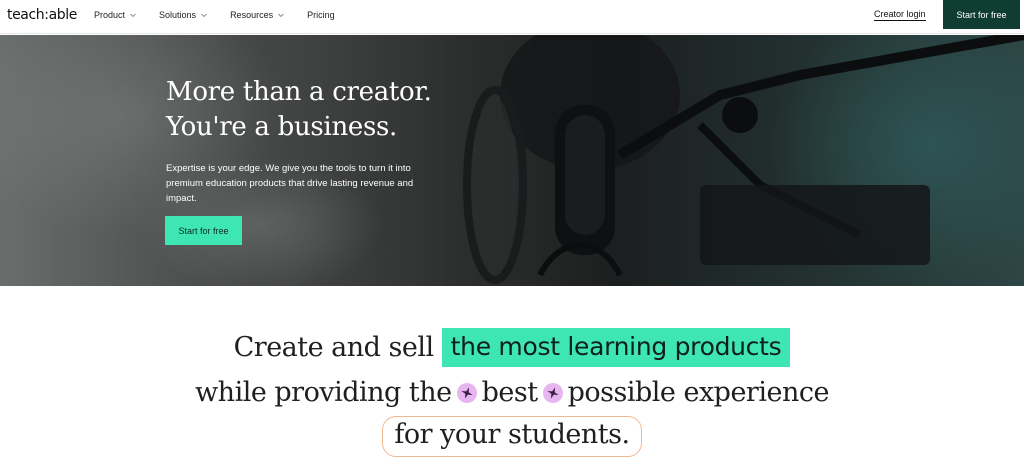 Image resolution: width=1024 pixels, height=470 pixels. Describe the element at coordinates (110, 15) in the screenshot. I see `menu-item-label: Product` at that location.